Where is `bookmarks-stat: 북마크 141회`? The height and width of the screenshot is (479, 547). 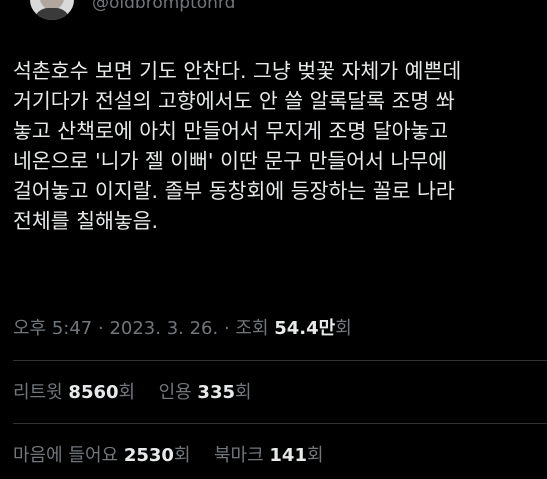
bookmarks-stat: 북마크 141회 is located at coordinates (269, 455).